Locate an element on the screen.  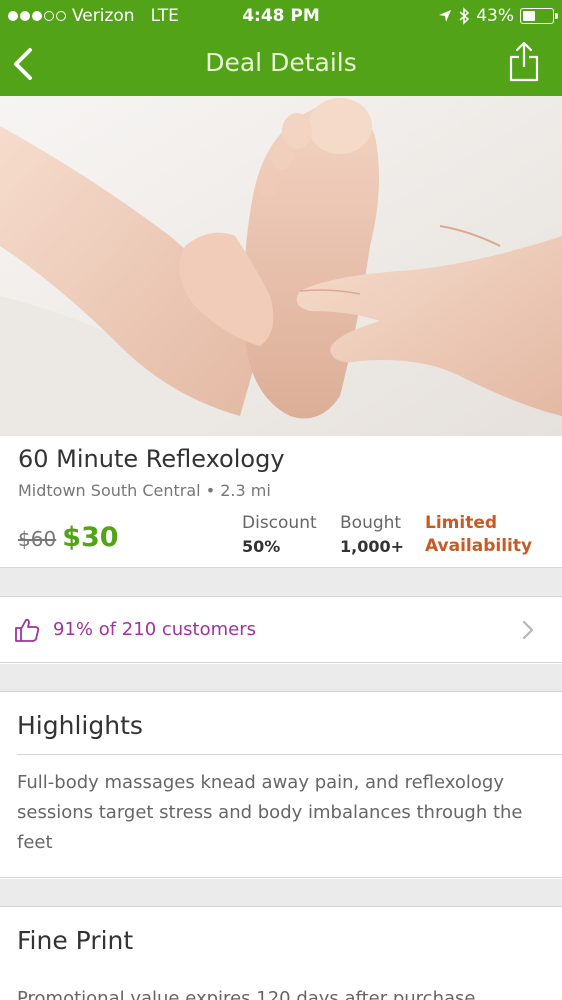
deal-location: Midtown South Central • 2.3 mi is located at coordinates (144, 490).